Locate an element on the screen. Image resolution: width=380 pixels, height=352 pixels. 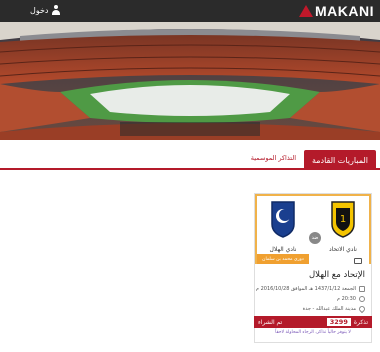
calendar-icon is located at coordinates (362, 289).